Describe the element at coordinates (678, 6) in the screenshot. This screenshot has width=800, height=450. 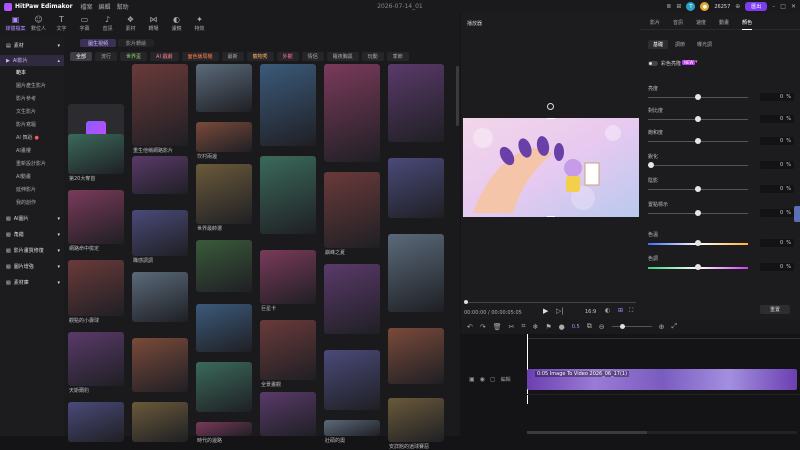
I see `grid-icon: ⊞` at that location.